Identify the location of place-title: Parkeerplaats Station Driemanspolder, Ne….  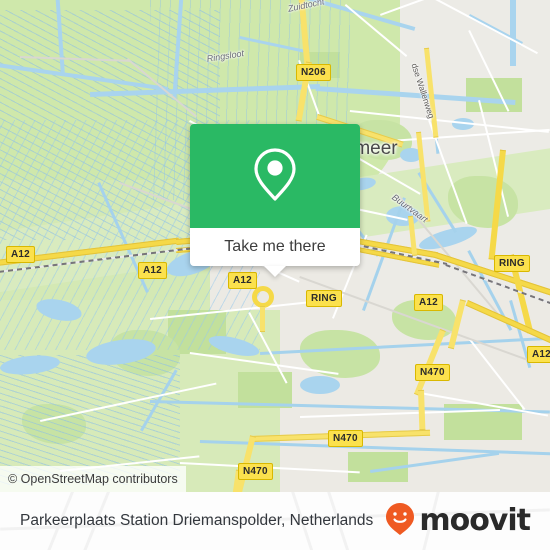
(197, 520).